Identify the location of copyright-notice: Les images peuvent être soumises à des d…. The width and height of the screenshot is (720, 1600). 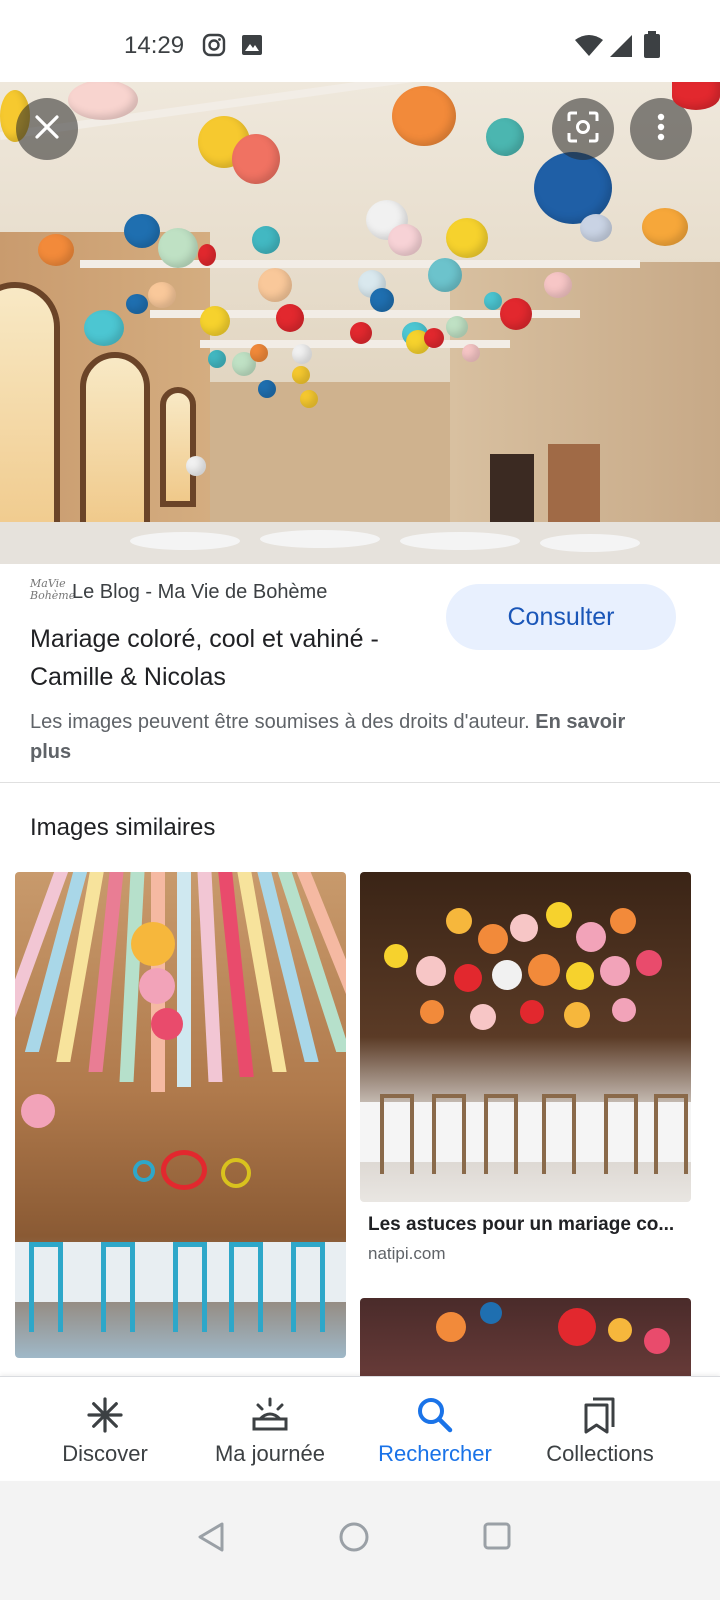
(350, 737).